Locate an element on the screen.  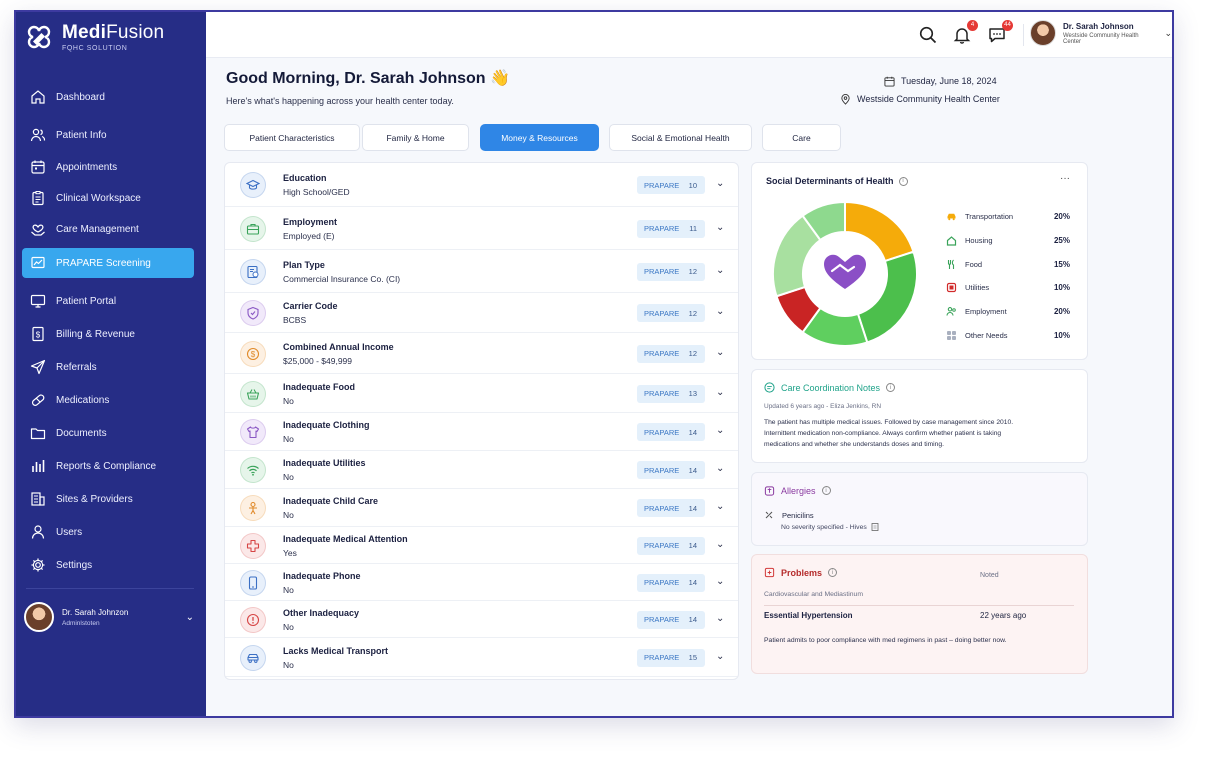
prapare-tag: PRAPARE 10 is located at coordinates (671, 185).